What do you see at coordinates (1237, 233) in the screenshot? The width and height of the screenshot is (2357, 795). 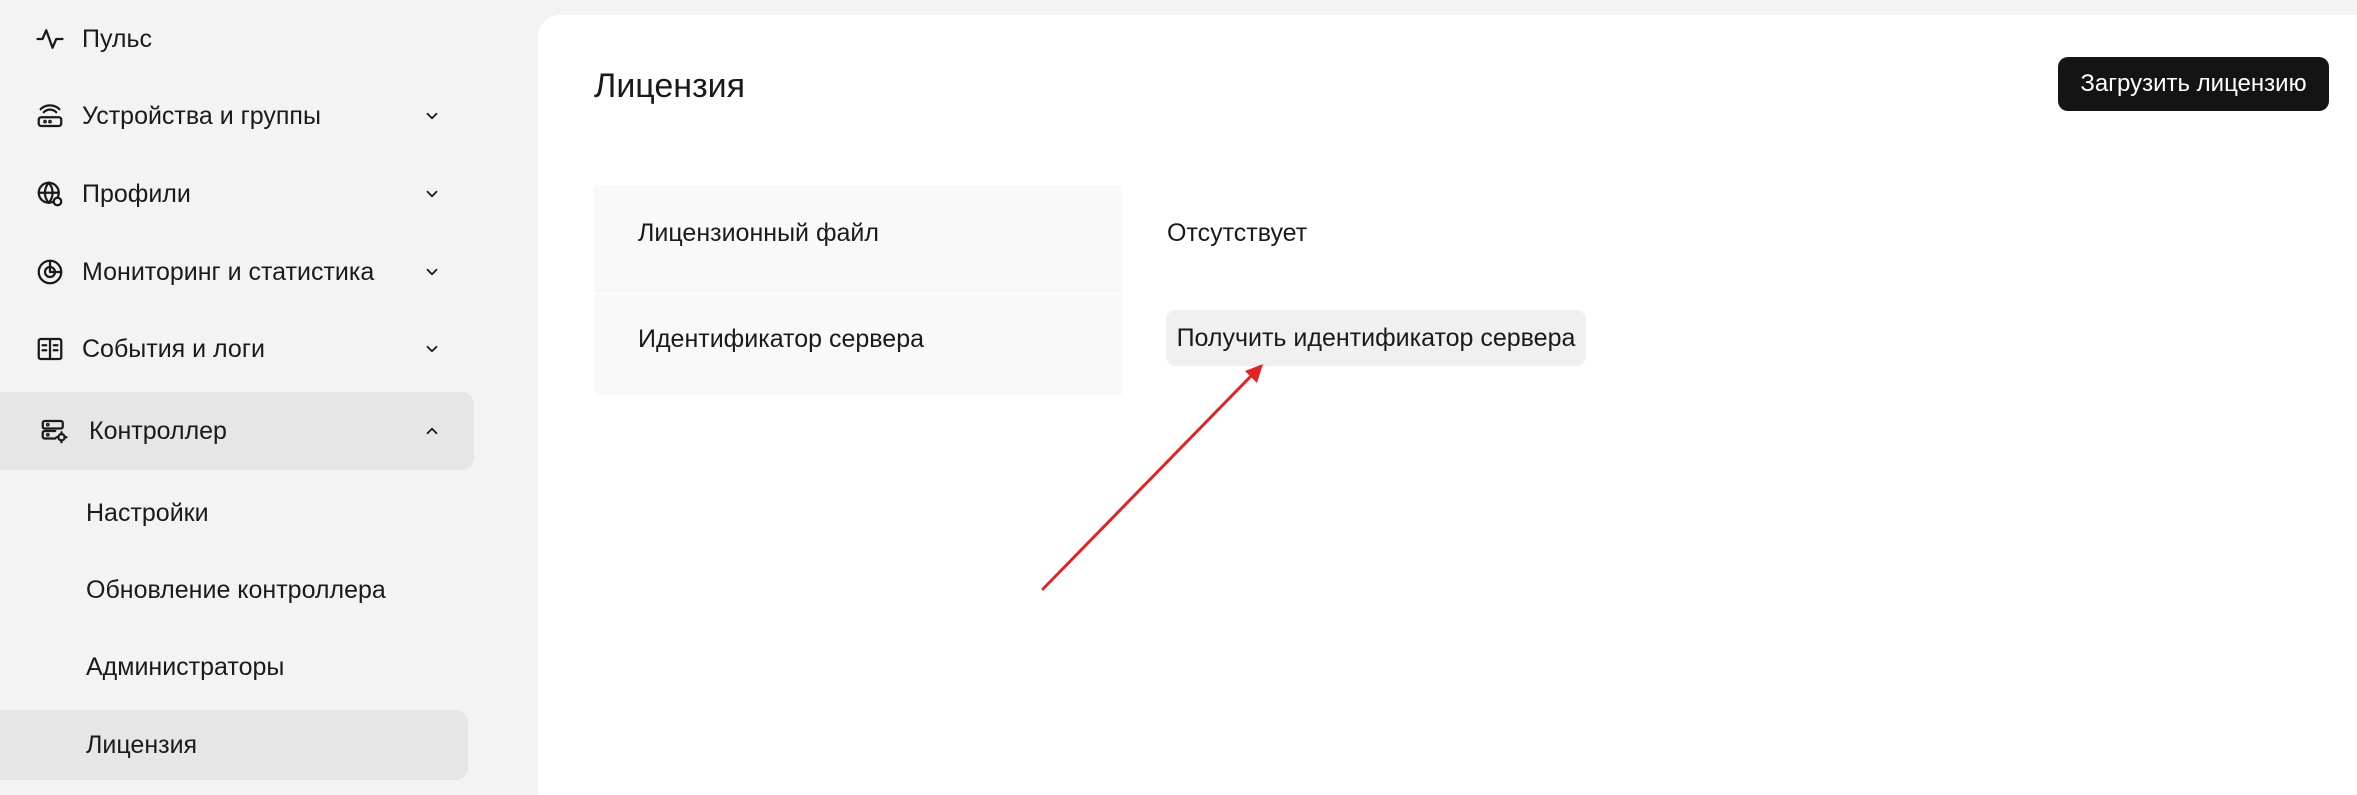 I see `license-file-value: Отсутствует` at bounding box center [1237, 233].